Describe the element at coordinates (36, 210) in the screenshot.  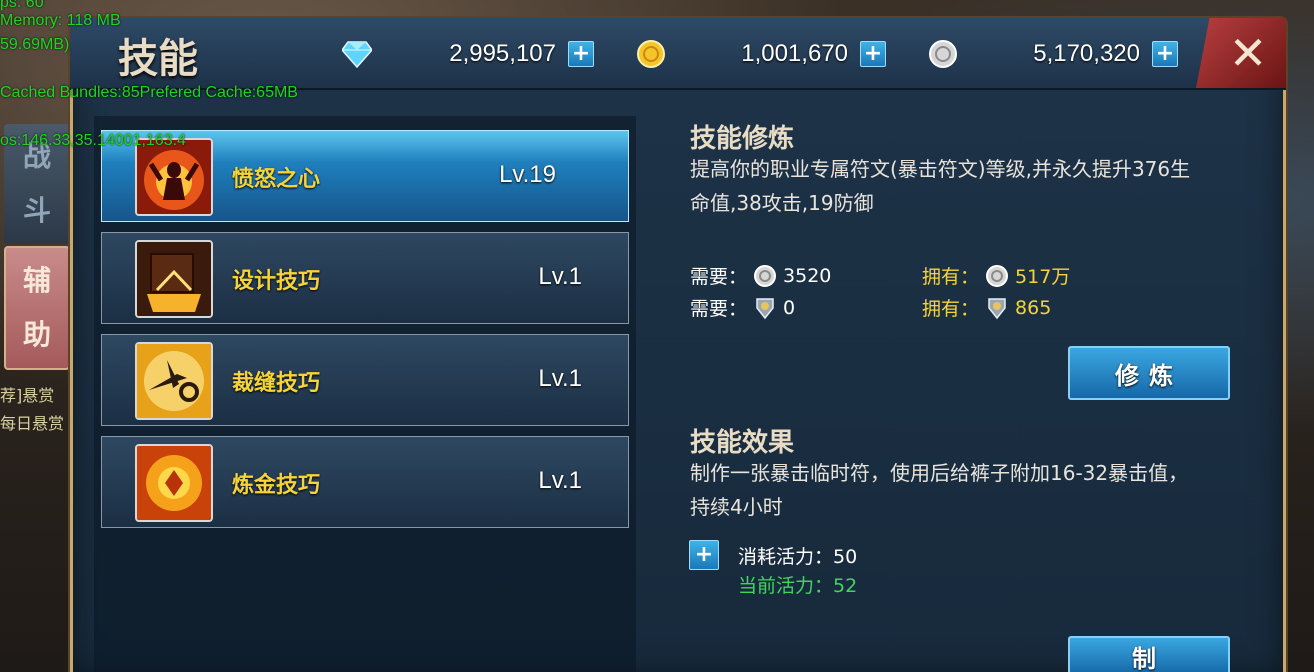
I see `tab-fight-char2: 斗` at that location.